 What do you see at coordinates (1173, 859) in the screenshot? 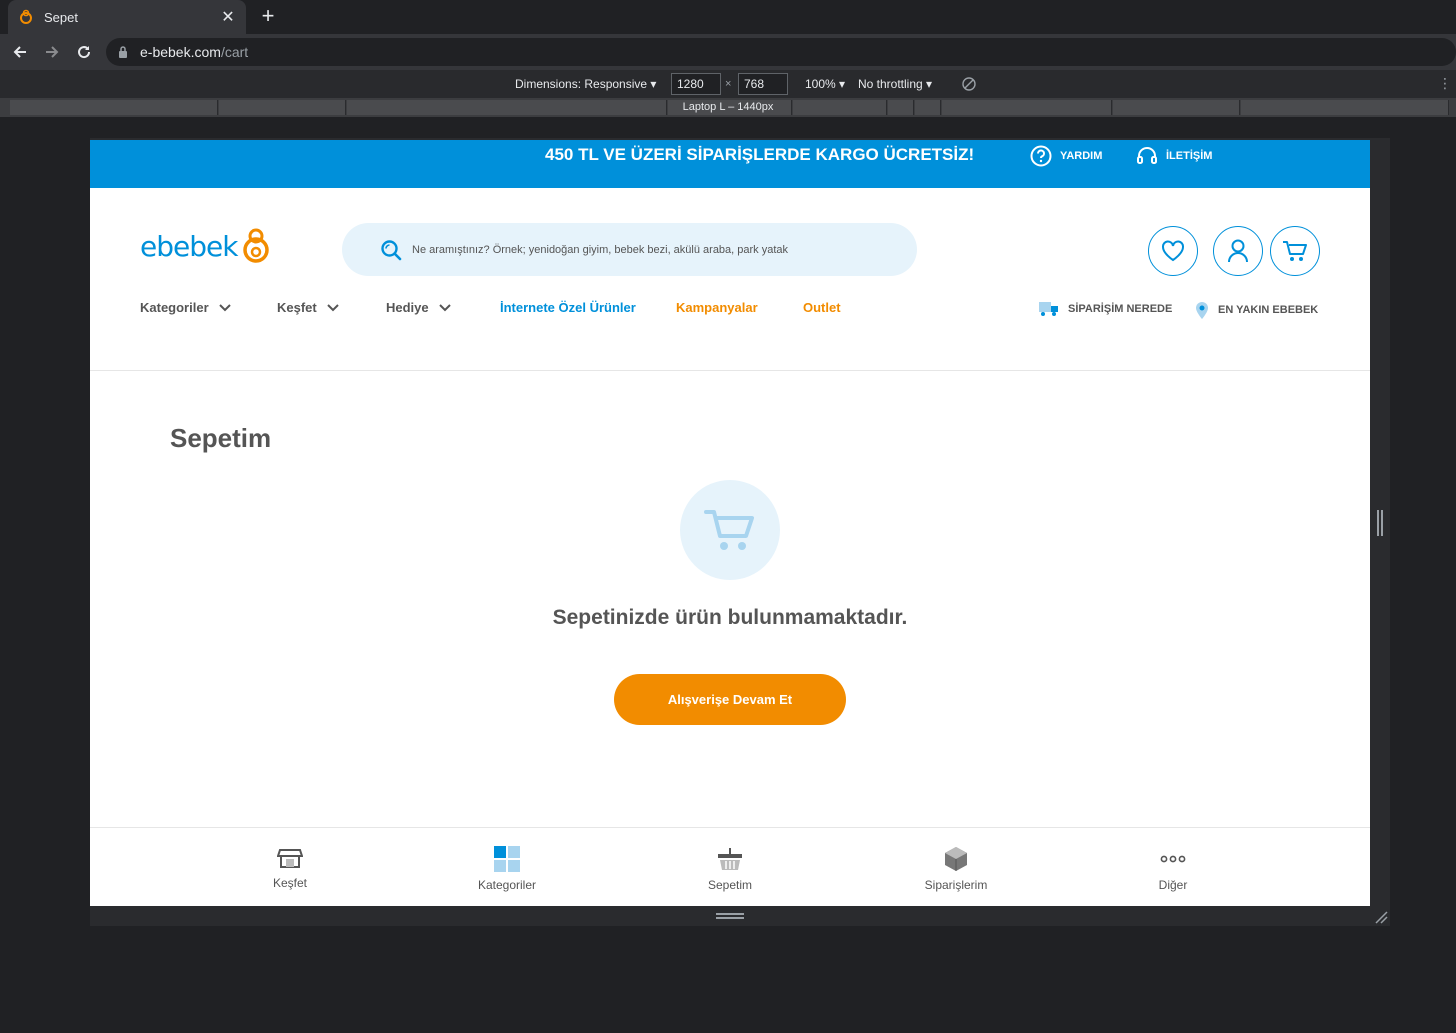
I see `more-icon` at bounding box center [1173, 859].